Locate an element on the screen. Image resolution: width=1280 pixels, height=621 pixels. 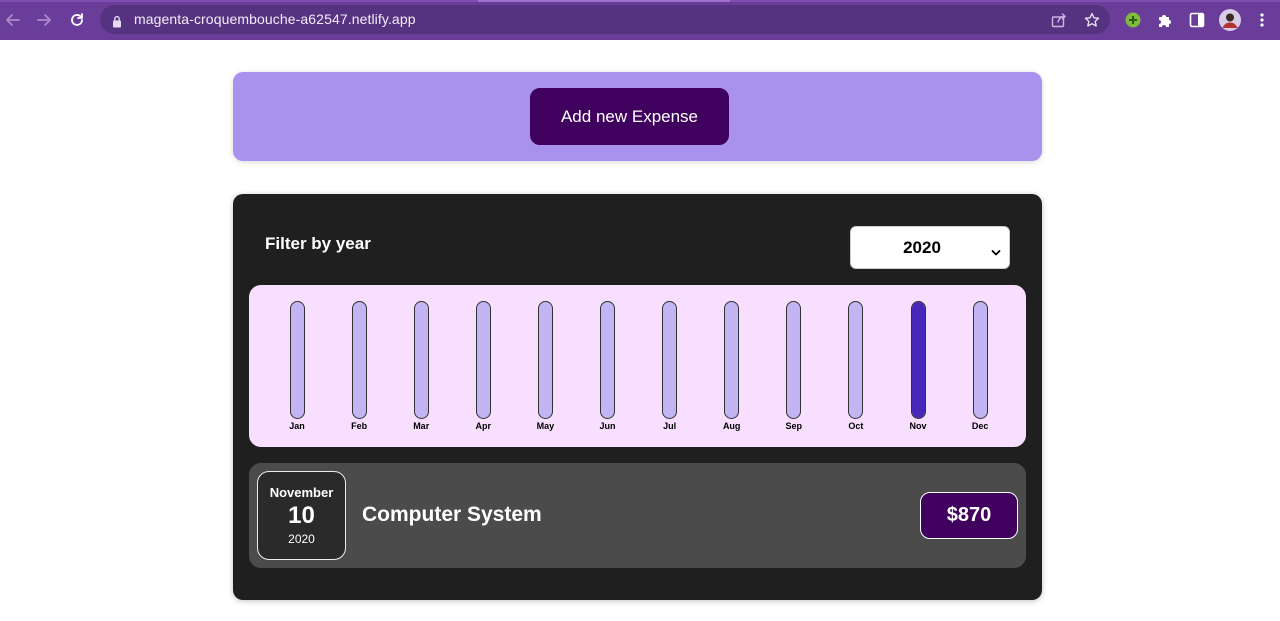
expense-title: Computer System is located at coordinates (452, 514).